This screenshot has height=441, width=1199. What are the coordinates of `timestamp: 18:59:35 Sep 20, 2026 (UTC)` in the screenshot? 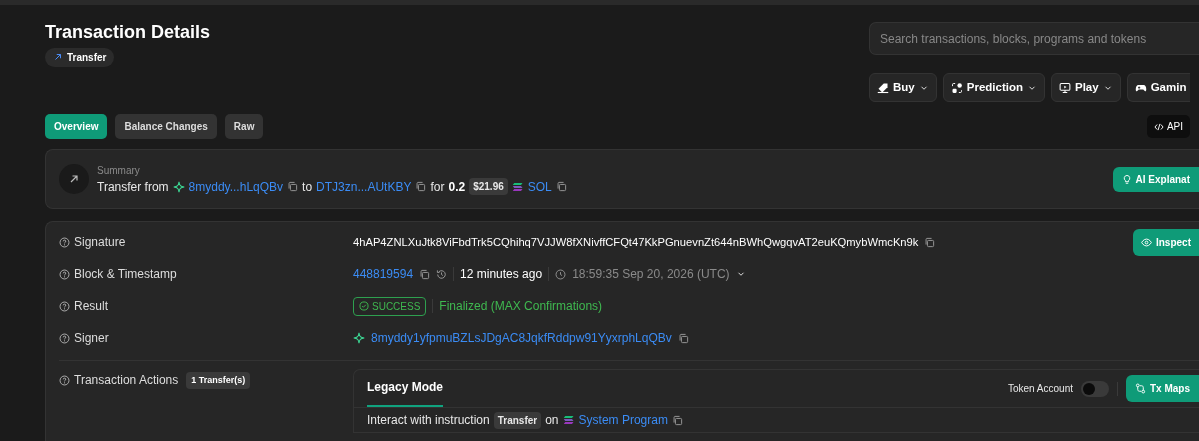 It's located at (651, 275).